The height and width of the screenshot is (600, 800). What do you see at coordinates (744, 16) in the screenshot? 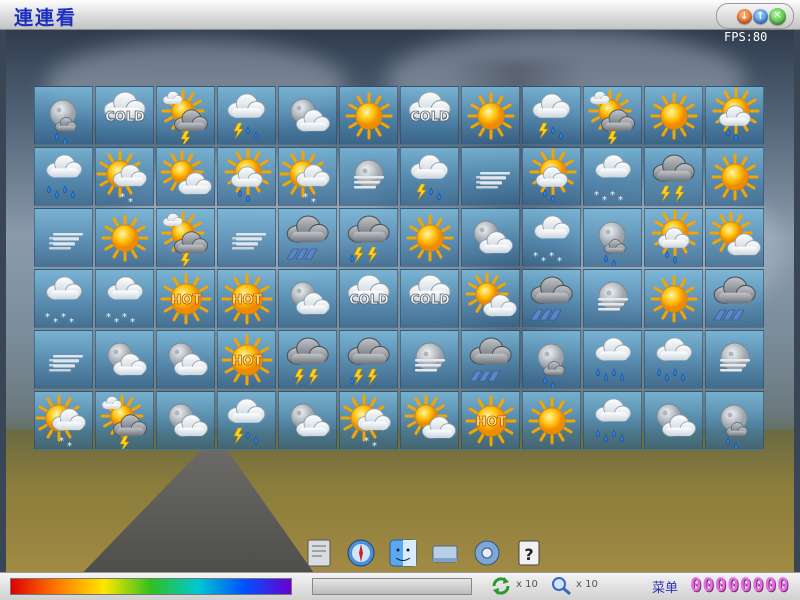
I see `minimize-button: ↓` at bounding box center [744, 16].